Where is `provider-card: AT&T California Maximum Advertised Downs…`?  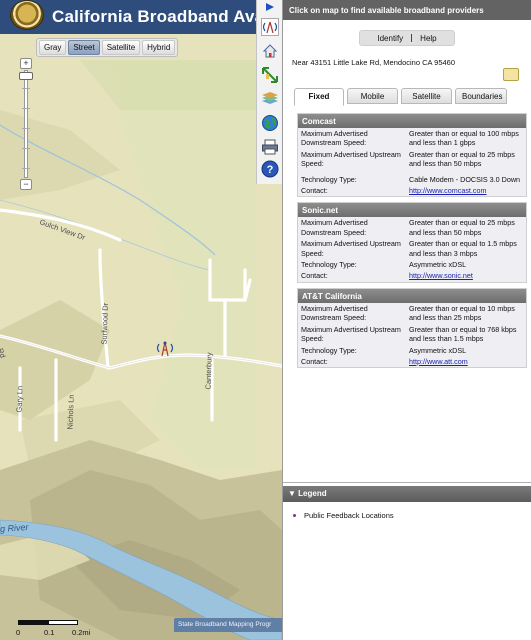 provider-card: AT&T California Maximum Advertised Downs… is located at coordinates (412, 328).